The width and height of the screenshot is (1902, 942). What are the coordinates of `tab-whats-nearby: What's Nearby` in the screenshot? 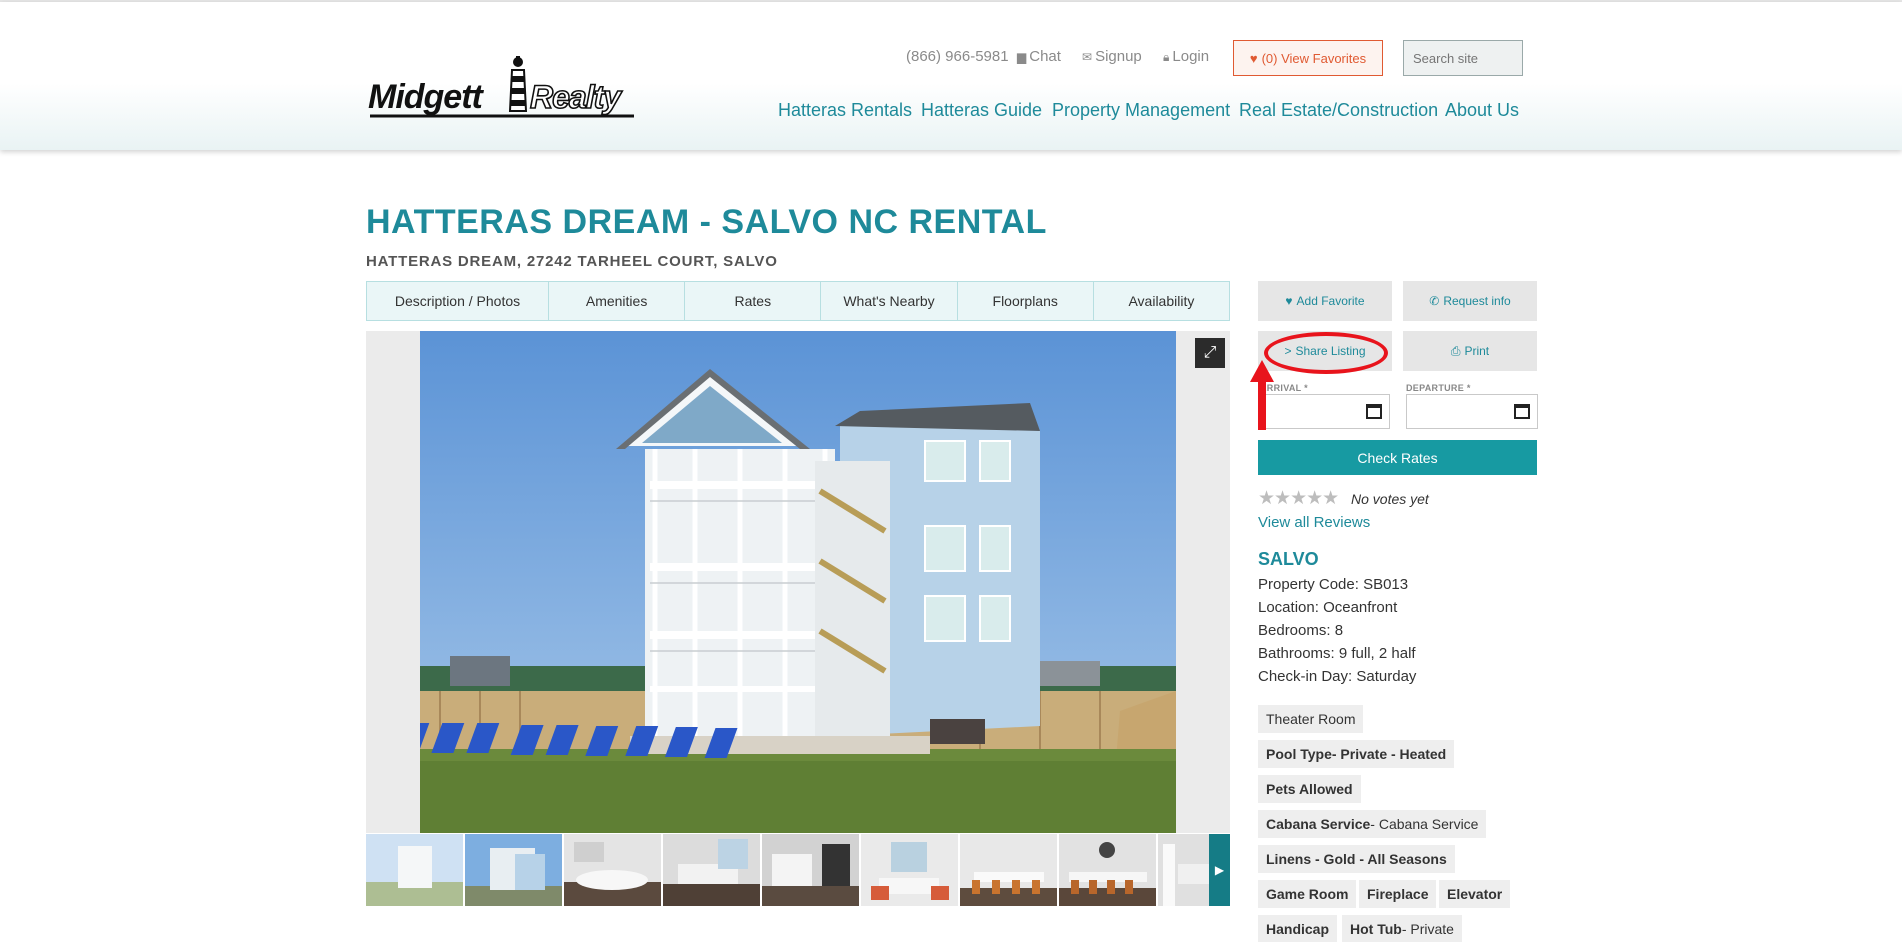 It's located at (889, 301).